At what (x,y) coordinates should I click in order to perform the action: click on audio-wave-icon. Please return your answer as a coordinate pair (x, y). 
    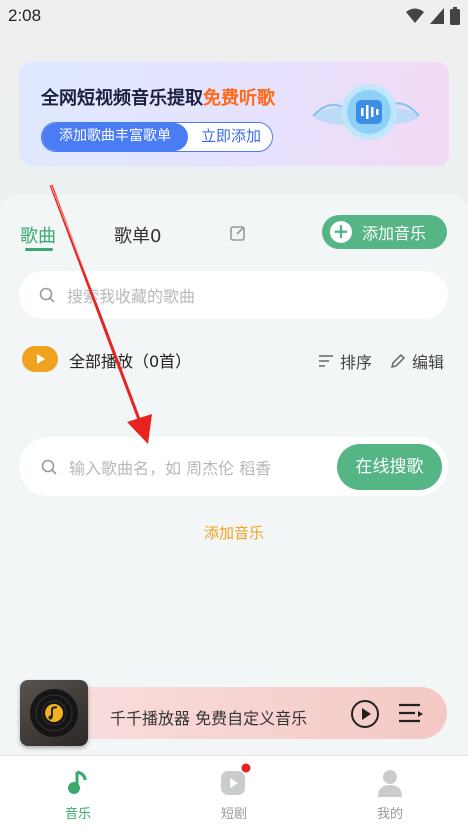
    Looking at the image, I should click on (366, 112).